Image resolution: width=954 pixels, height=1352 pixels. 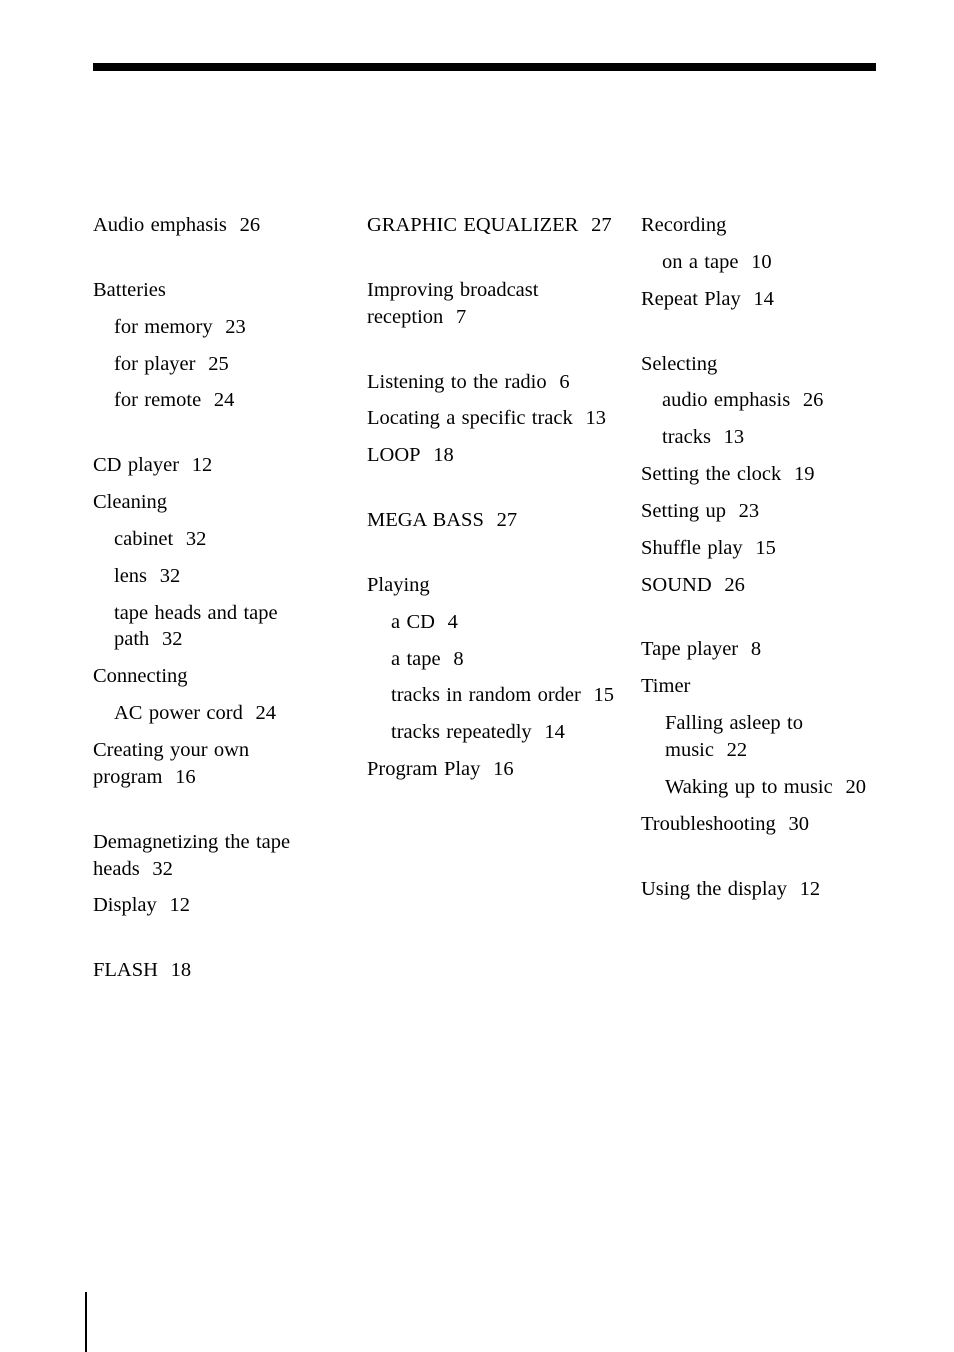 I want to click on index-entry: Shuffle play 15, so click(x=765, y=548).